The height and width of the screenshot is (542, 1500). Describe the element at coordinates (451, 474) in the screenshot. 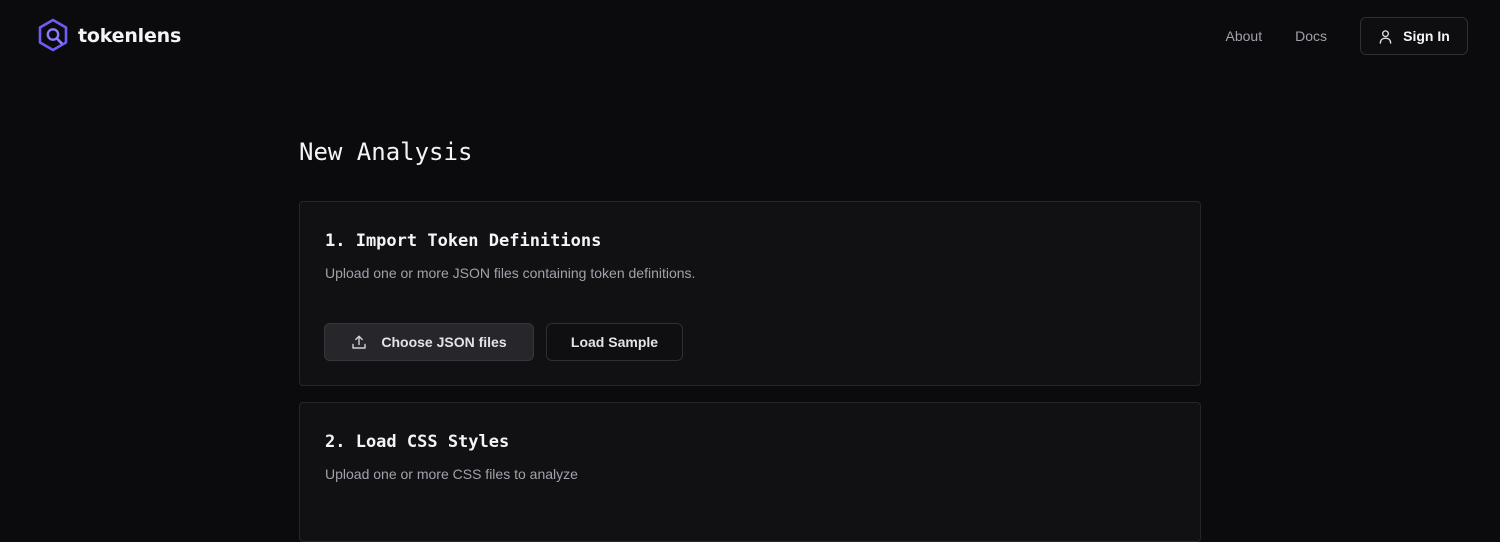

I see `step-description: Upload one or more CSS files to analyze` at that location.